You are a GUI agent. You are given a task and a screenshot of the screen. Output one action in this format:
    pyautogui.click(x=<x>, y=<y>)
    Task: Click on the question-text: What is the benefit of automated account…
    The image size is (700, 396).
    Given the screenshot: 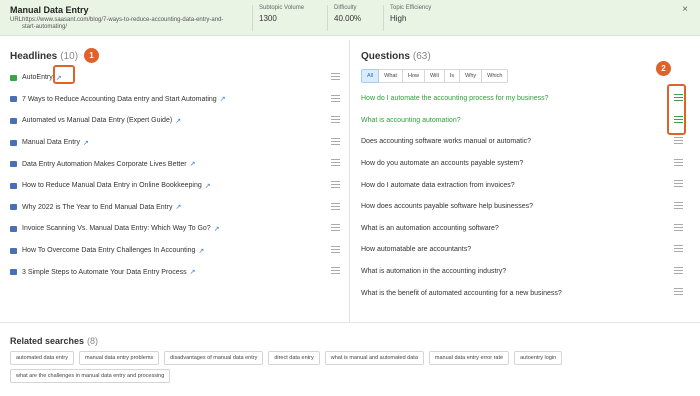 What is the action you would take?
    pyautogui.click(x=461, y=293)
    